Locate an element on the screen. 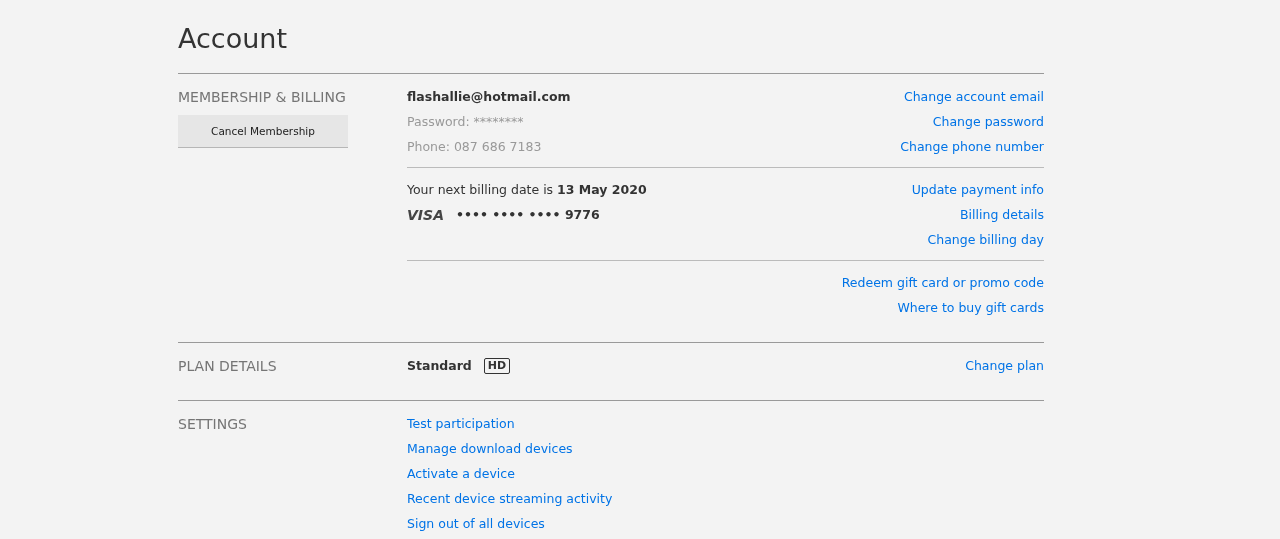 The width and height of the screenshot is (1280, 539). account-link: Change billing day is located at coordinates (985, 240).